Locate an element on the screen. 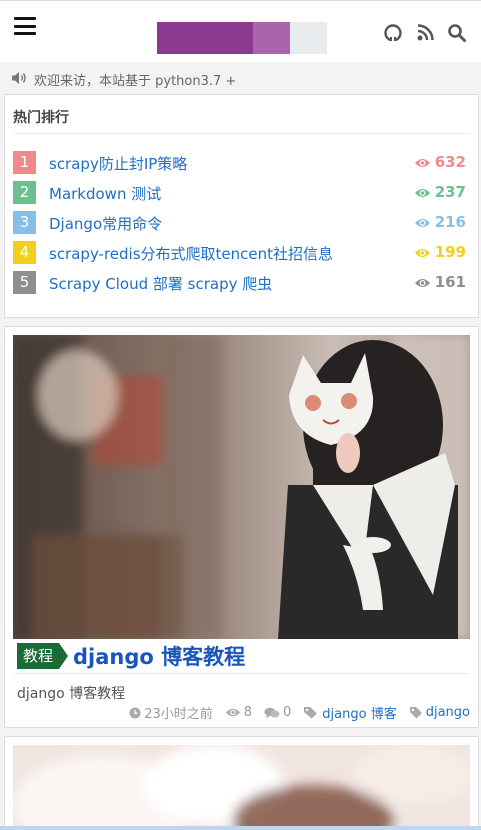 The width and height of the screenshot is (481, 830). view-count: 161 is located at coordinates (450, 282).